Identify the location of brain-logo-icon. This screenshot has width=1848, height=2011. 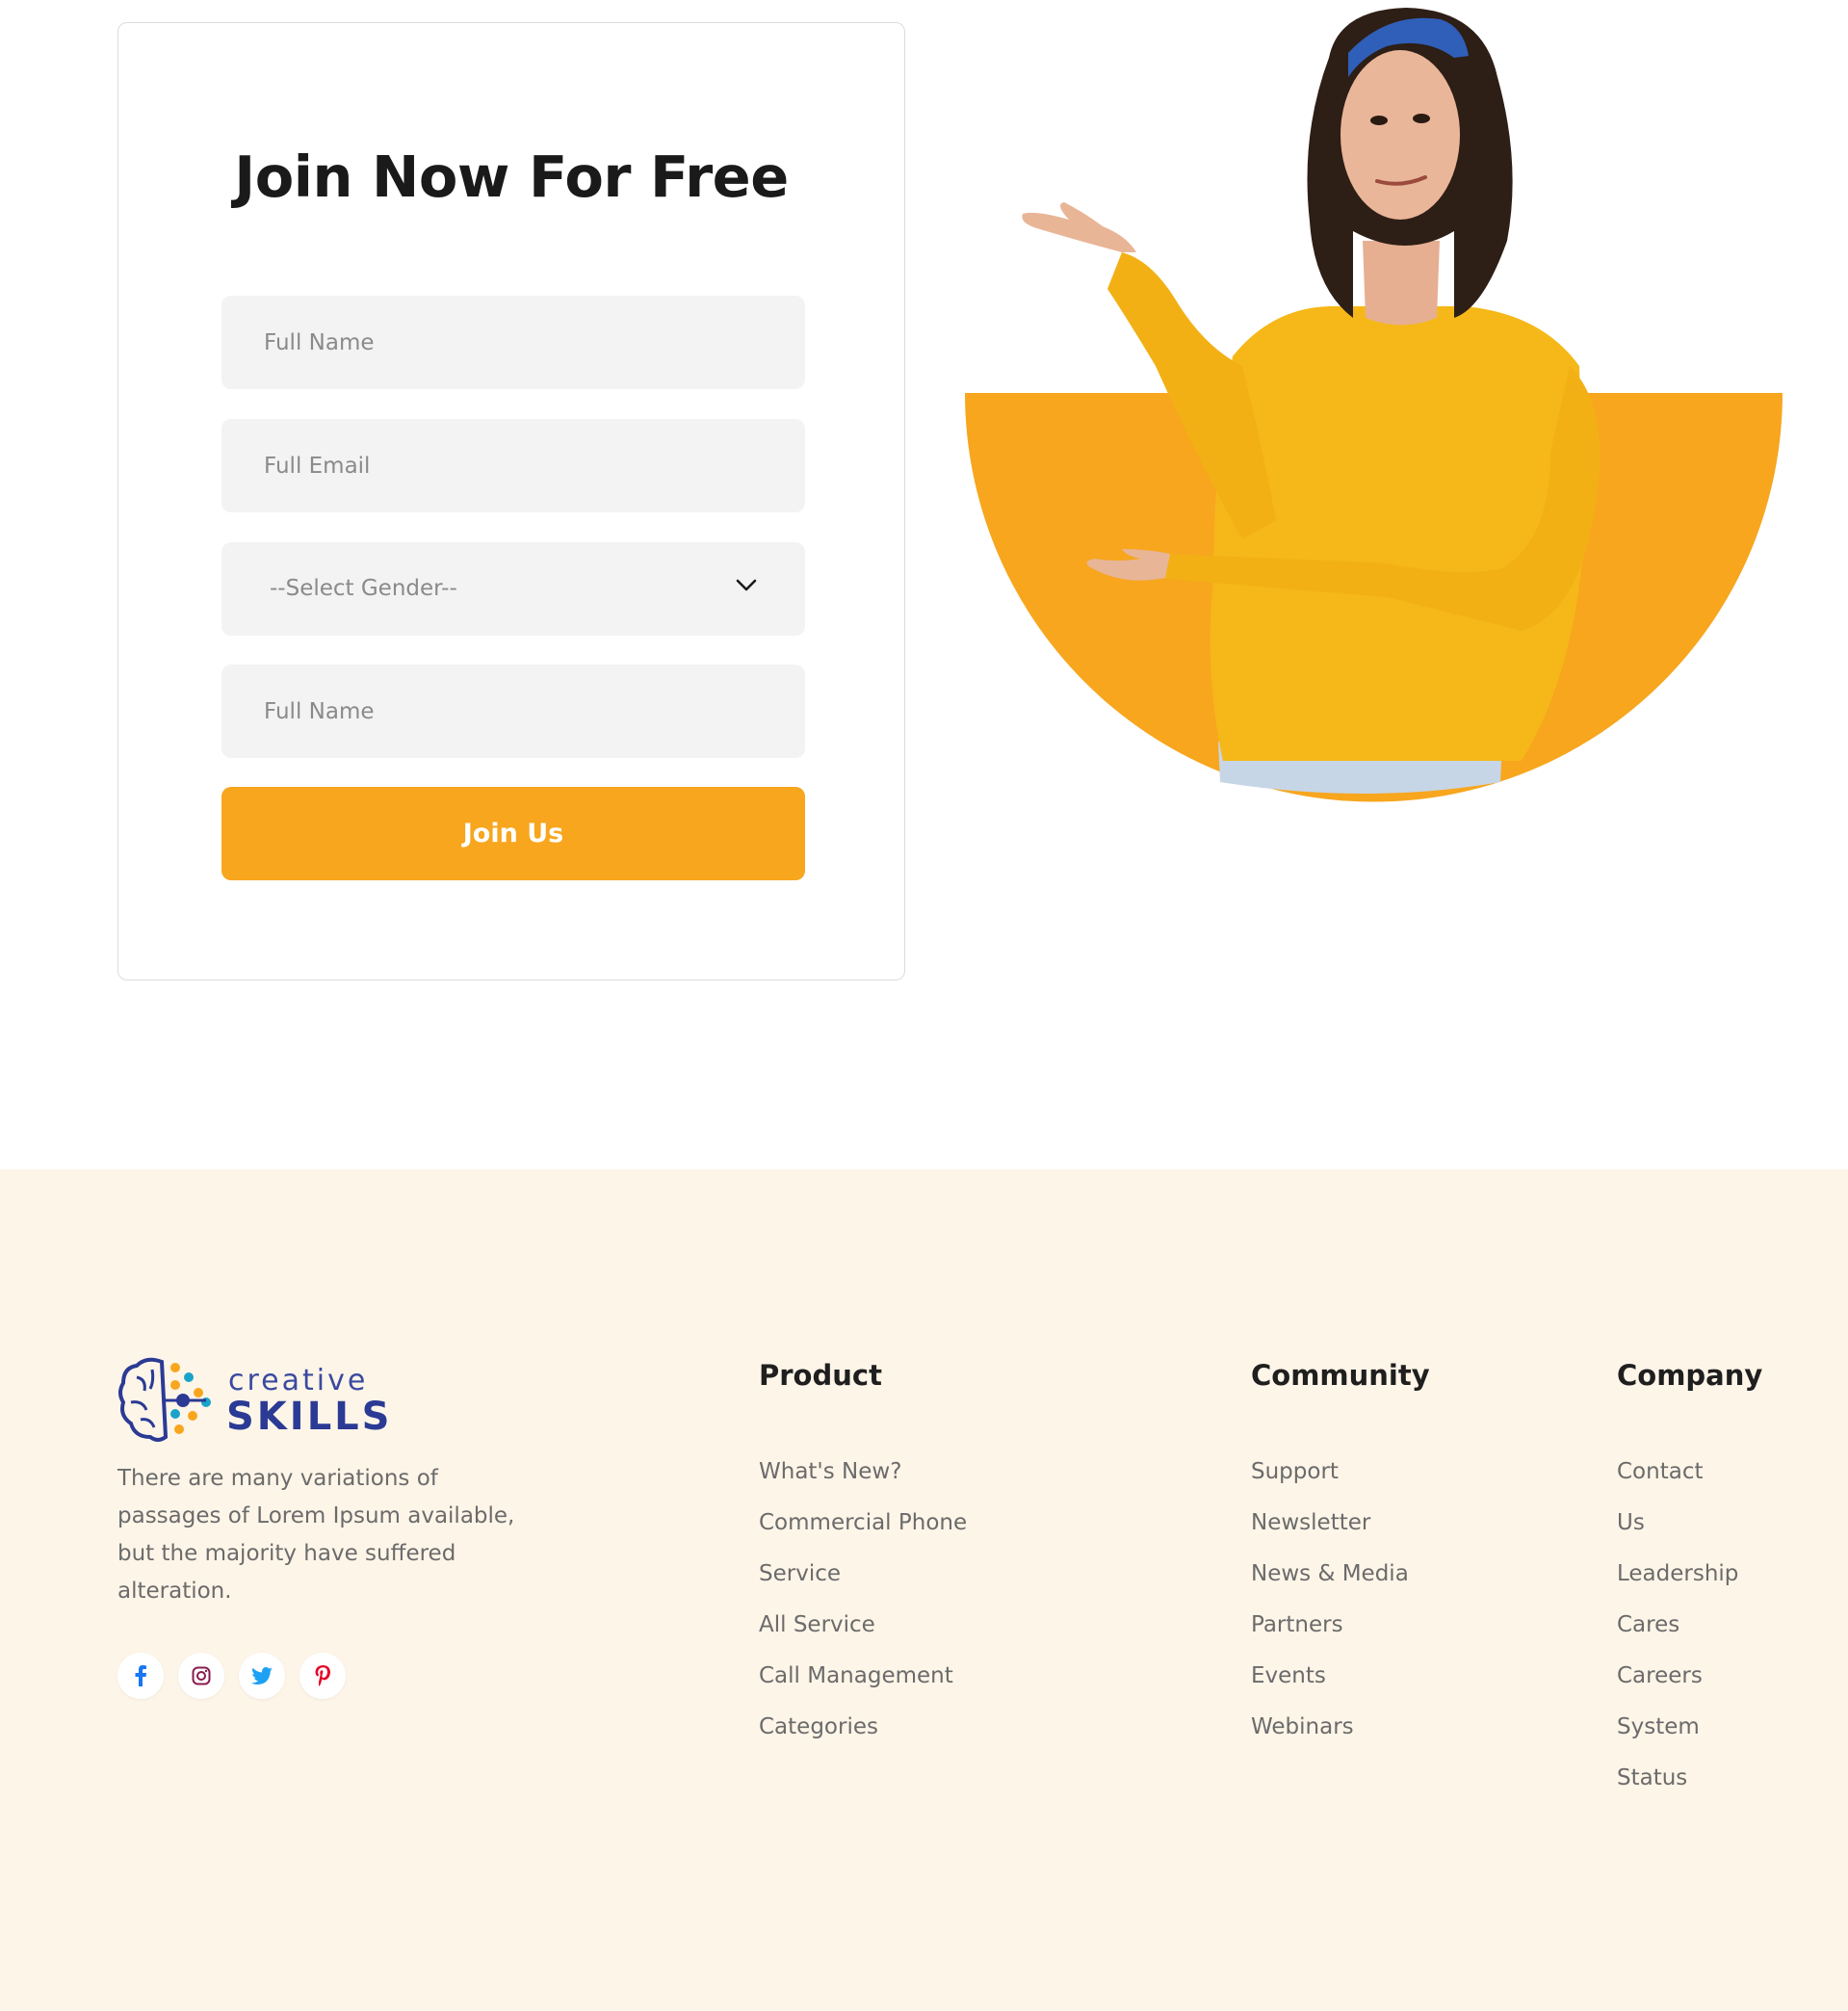
(165, 1399).